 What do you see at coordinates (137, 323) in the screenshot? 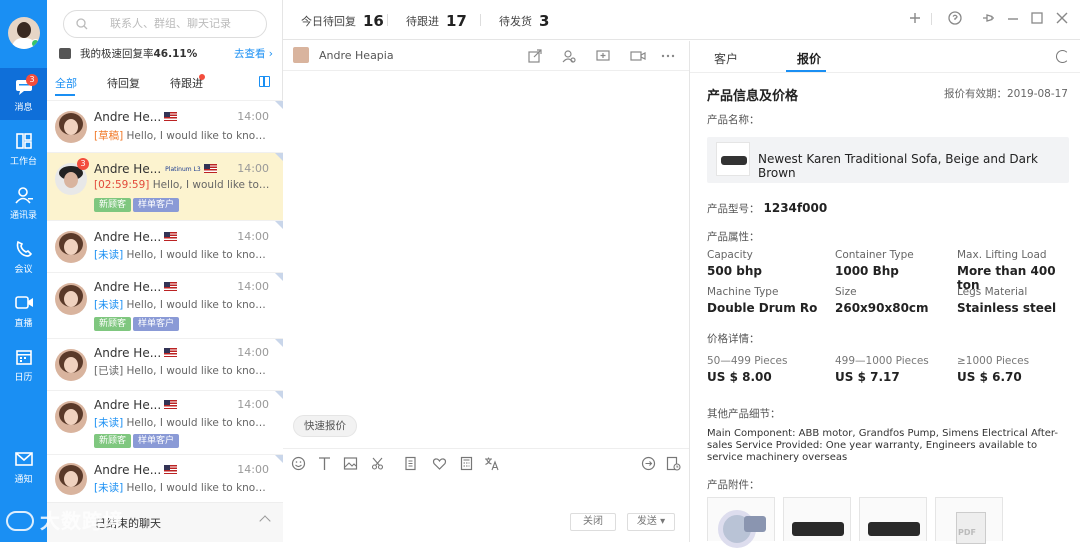
I see `customer-tags: 新顾客 样单客户` at bounding box center [137, 323].